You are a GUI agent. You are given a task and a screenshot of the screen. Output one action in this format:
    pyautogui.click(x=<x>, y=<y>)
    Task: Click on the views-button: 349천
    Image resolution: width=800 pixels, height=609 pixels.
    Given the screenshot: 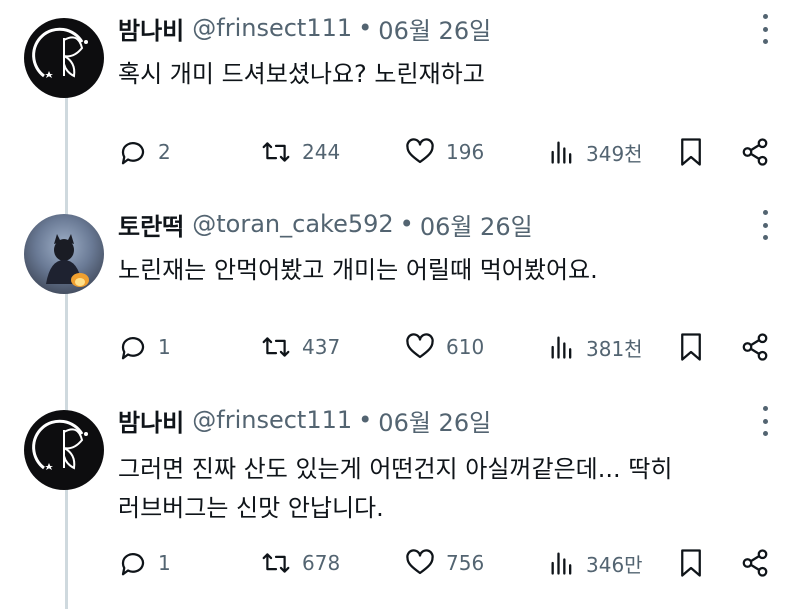 What is the action you would take?
    pyautogui.click(x=595, y=152)
    